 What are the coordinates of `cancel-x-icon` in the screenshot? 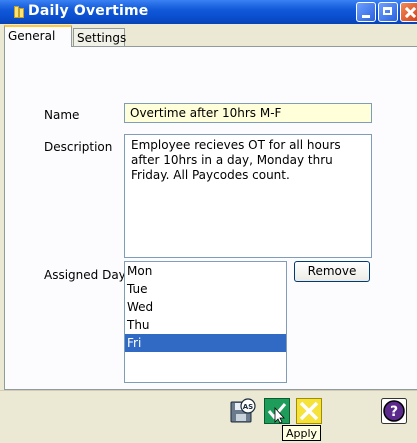 It's located at (309, 411).